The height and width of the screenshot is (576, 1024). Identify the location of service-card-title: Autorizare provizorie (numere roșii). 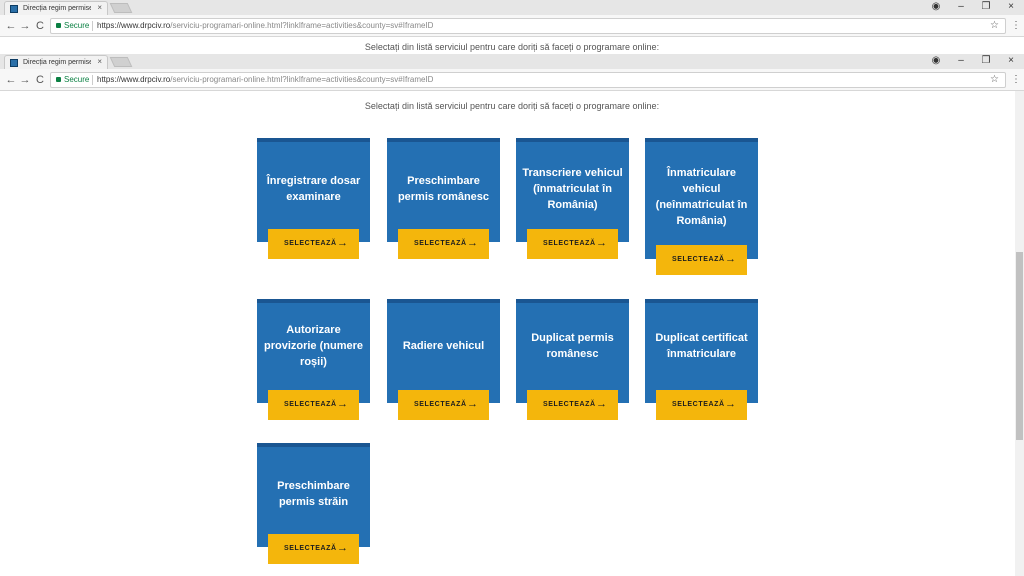
(313, 346).